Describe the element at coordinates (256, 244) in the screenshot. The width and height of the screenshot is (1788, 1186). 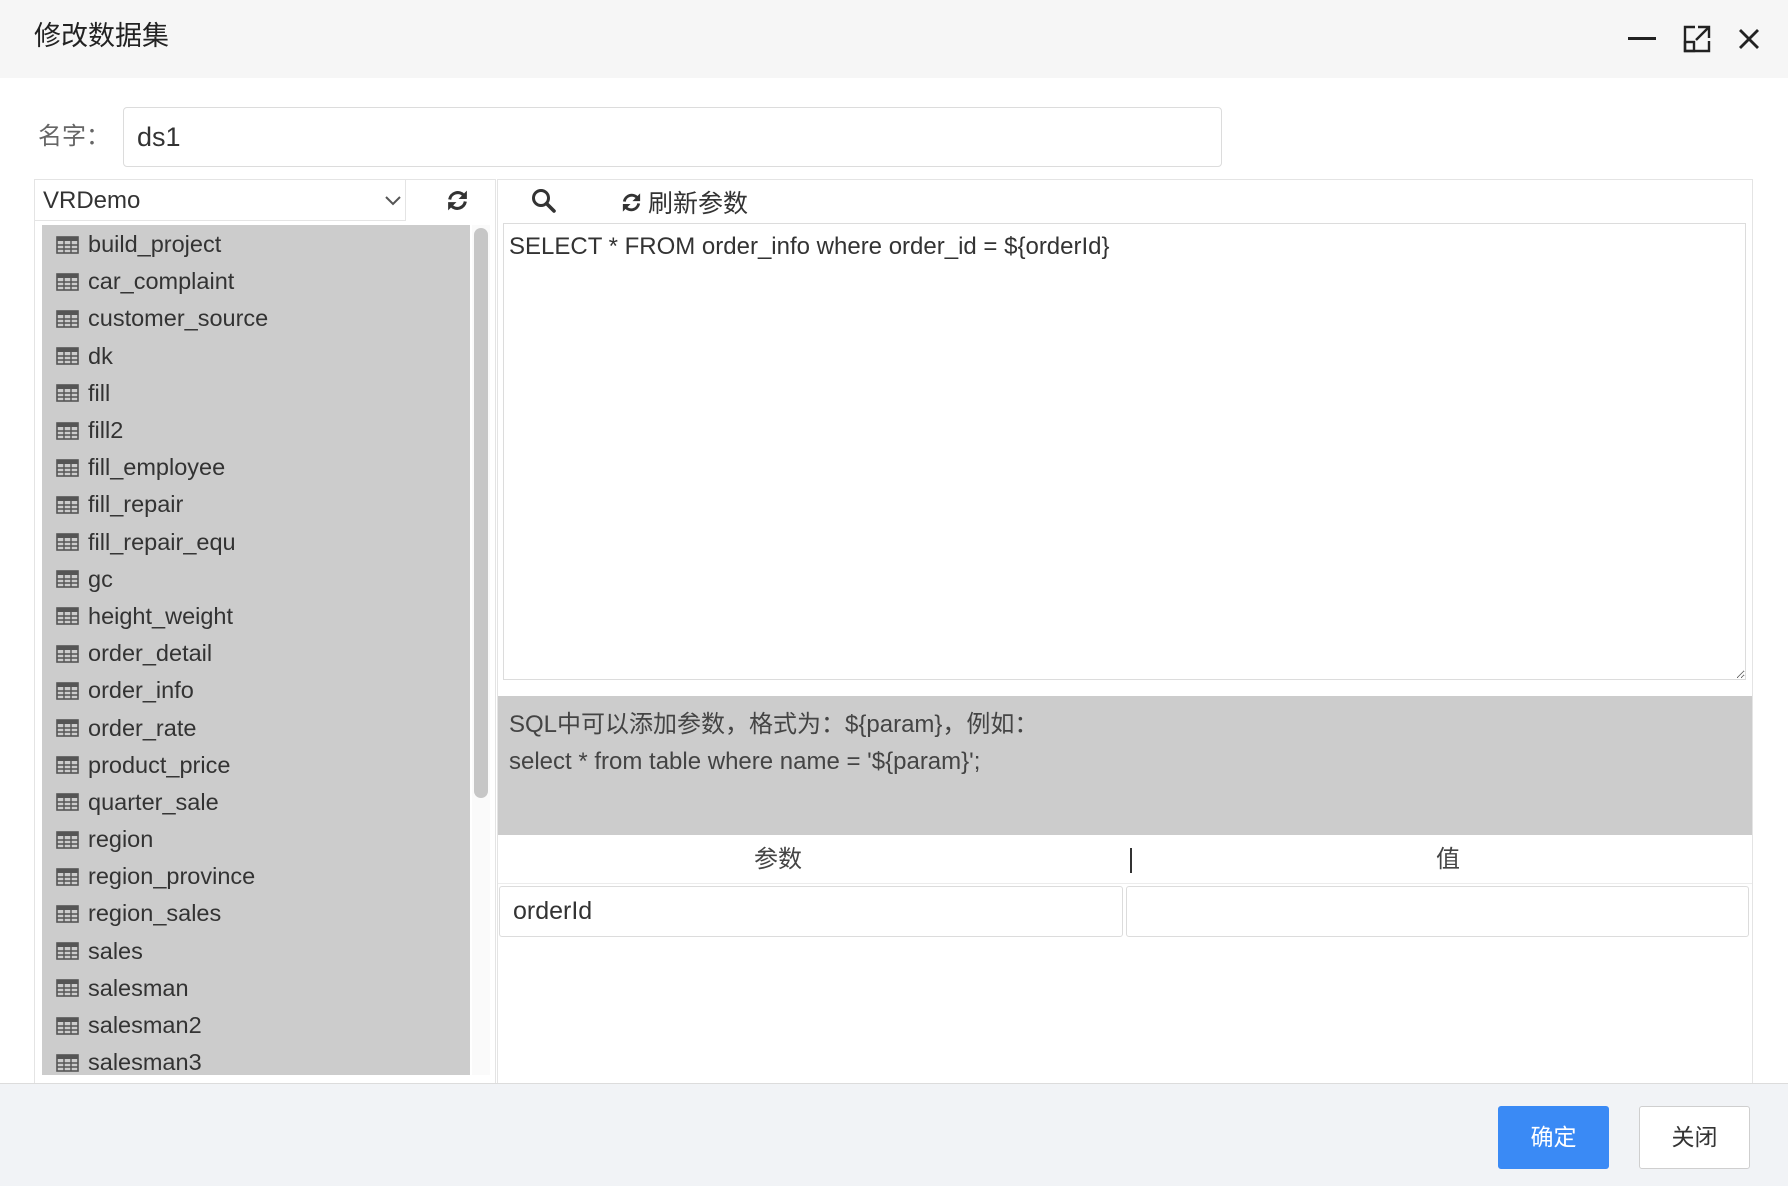
I see `table-list-item: build_project` at that location.